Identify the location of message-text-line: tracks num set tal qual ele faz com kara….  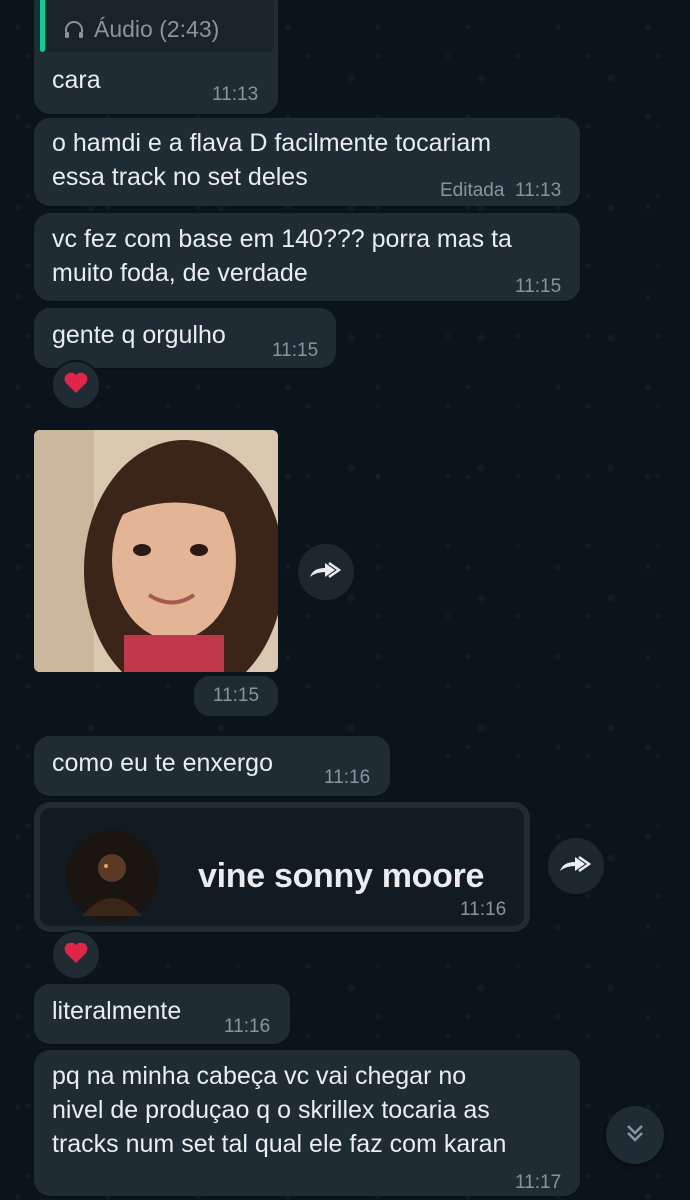
(279, 1144).